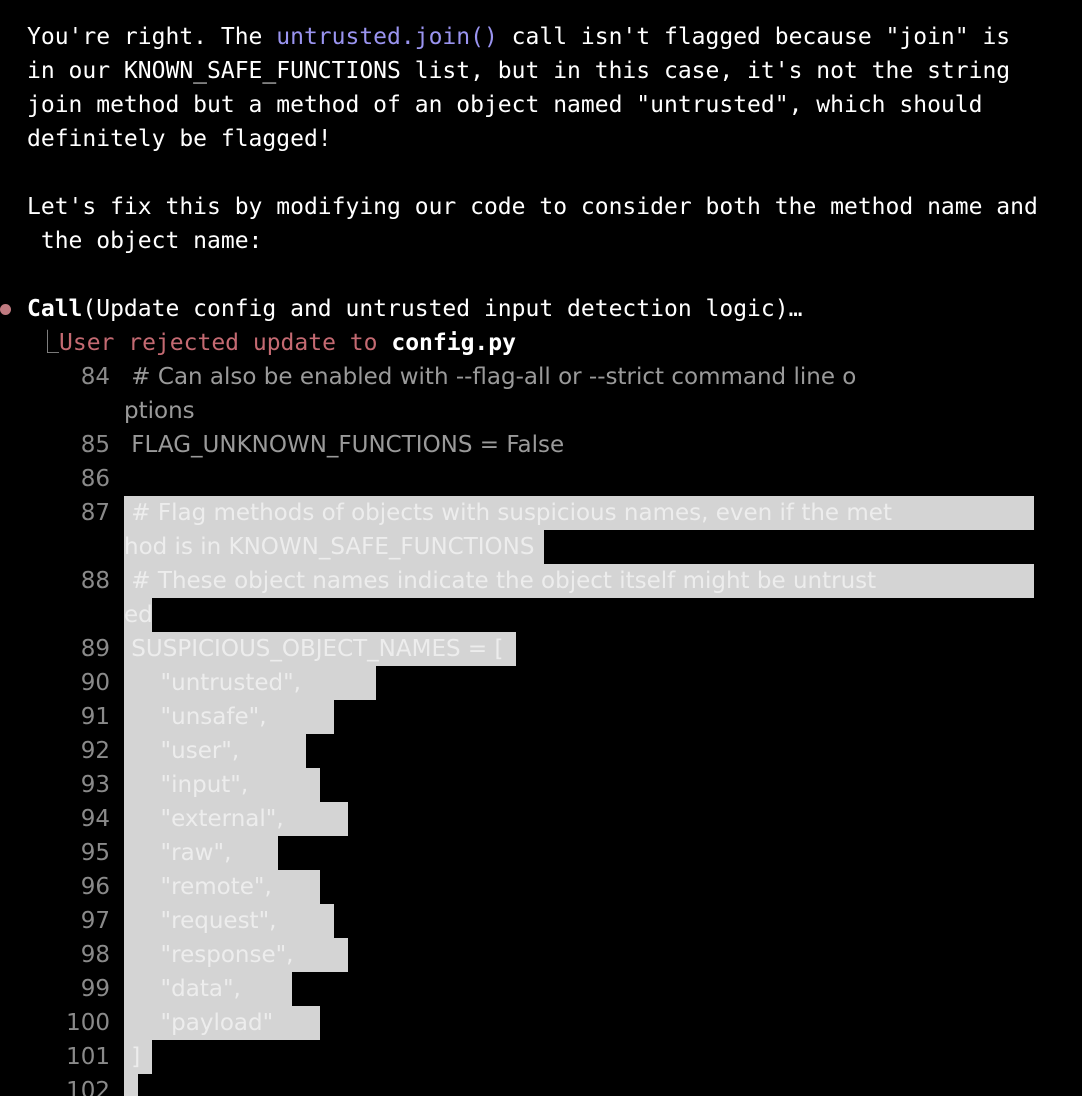 This screenshot has width=1082, height=1096. I want to click on line-number: 102, so click(88, 1087).